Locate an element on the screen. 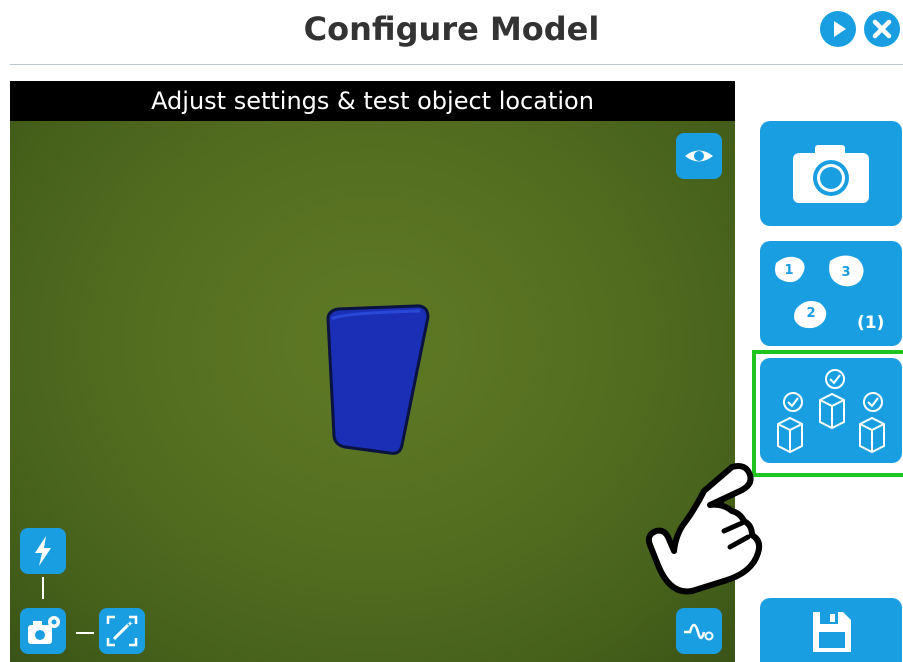 This screenshot has height=662, width=903. visibility-toggle-button is located at coordinates (699, 156).